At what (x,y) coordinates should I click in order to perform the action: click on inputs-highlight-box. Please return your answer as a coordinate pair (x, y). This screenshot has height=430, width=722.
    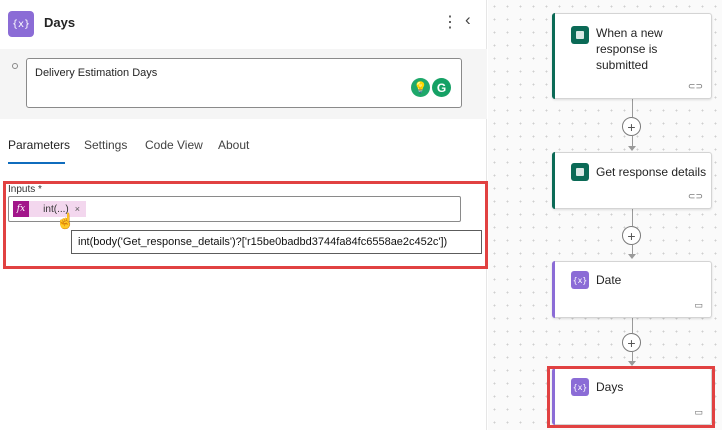
    Looking at the image, I should click on (245, 225).